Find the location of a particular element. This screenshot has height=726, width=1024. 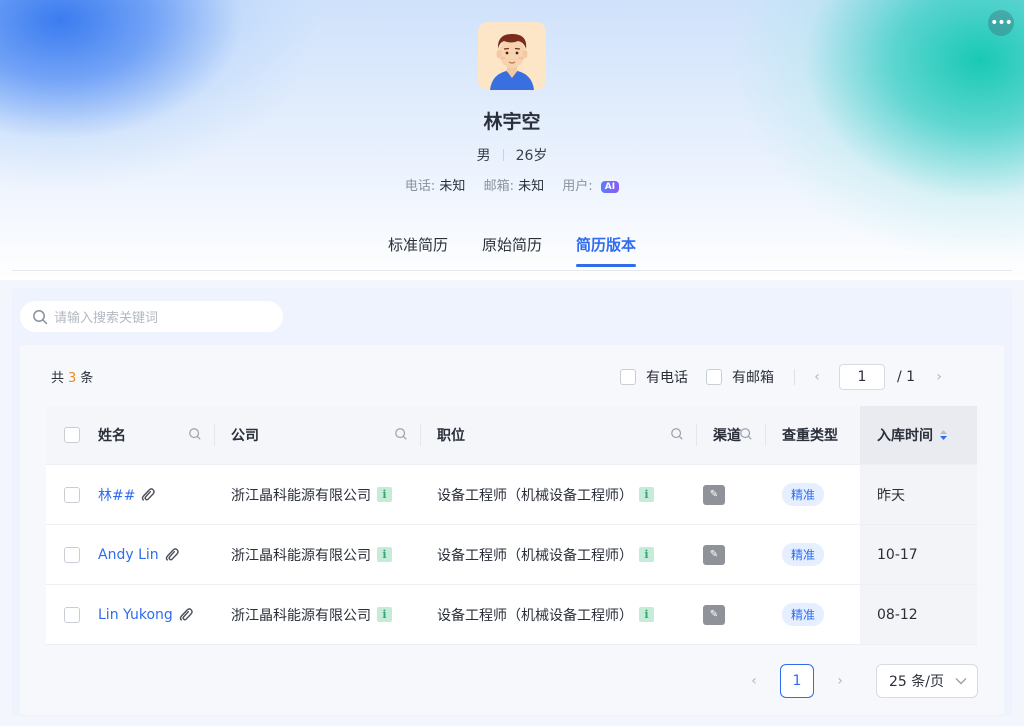

time-cell: 08-12 is located at coordinates (918, 614).